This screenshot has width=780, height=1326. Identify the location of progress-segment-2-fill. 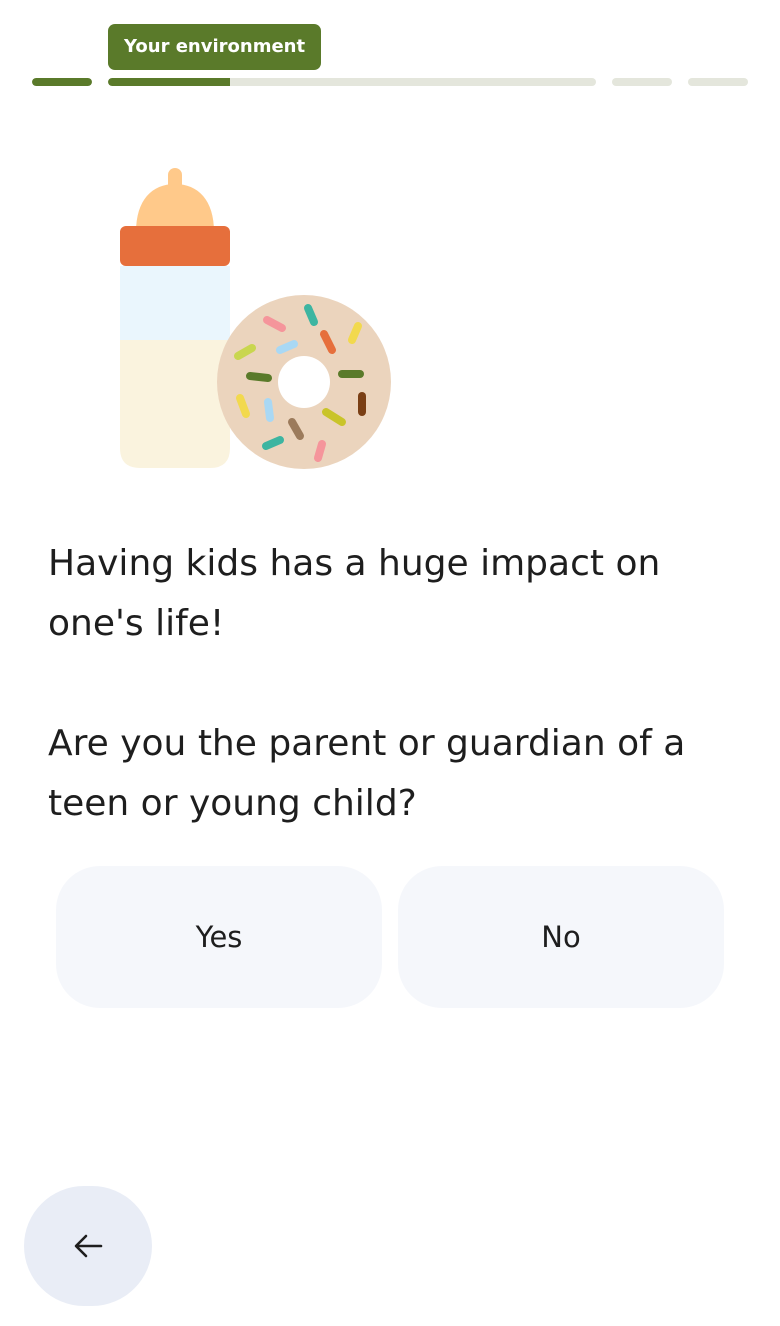
(169, 82).